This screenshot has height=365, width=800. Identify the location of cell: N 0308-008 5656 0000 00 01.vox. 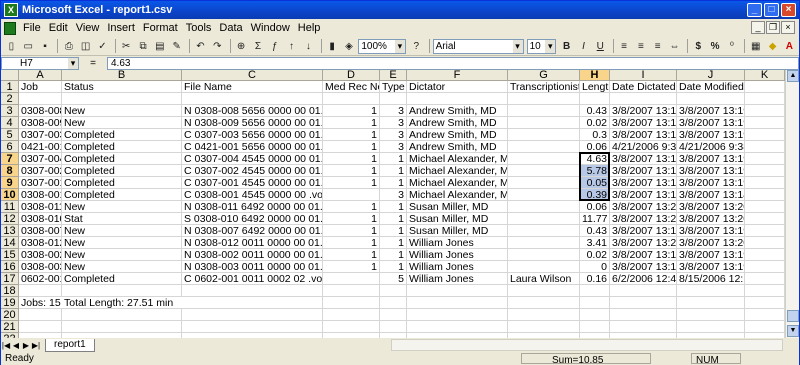
(252, 111).